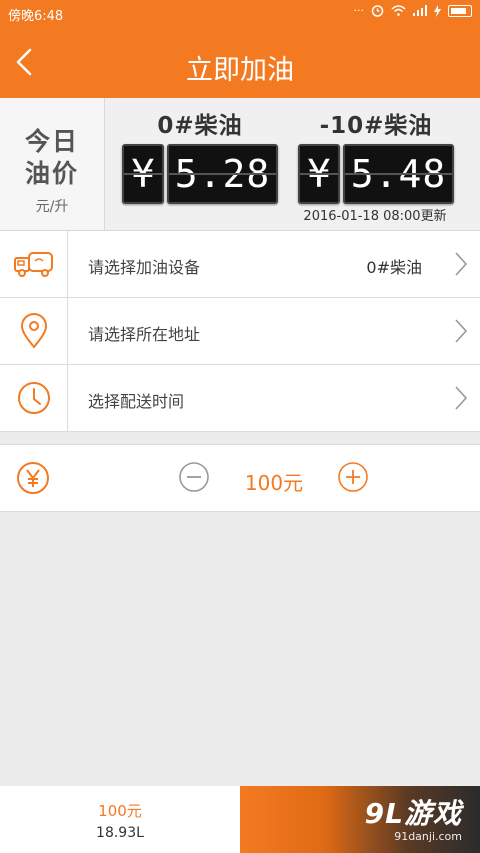 The height and width of the screenshot is (853, 480). Describe the element at coordinates (394, 267) in the screenshot. I see `equipment-value: 0#柴油` at that location.